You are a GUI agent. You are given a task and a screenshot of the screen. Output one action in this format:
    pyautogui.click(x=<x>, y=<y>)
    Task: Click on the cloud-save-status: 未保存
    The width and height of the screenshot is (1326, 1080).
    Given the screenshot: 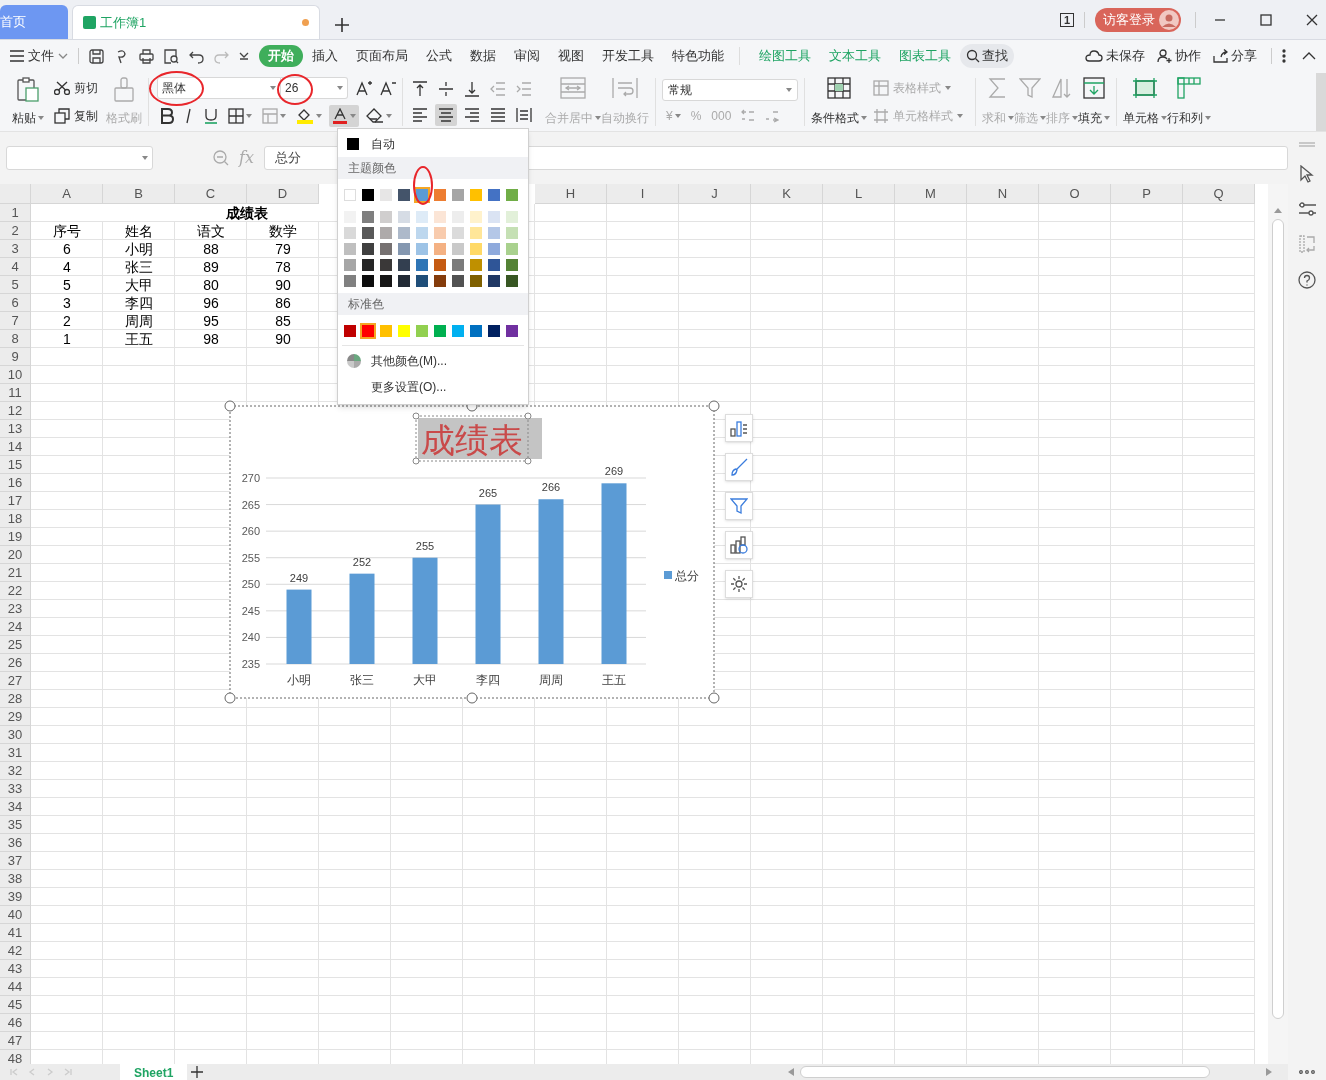 What is the action you would take?
    pyautogui.click(x=1115, y=56)
    